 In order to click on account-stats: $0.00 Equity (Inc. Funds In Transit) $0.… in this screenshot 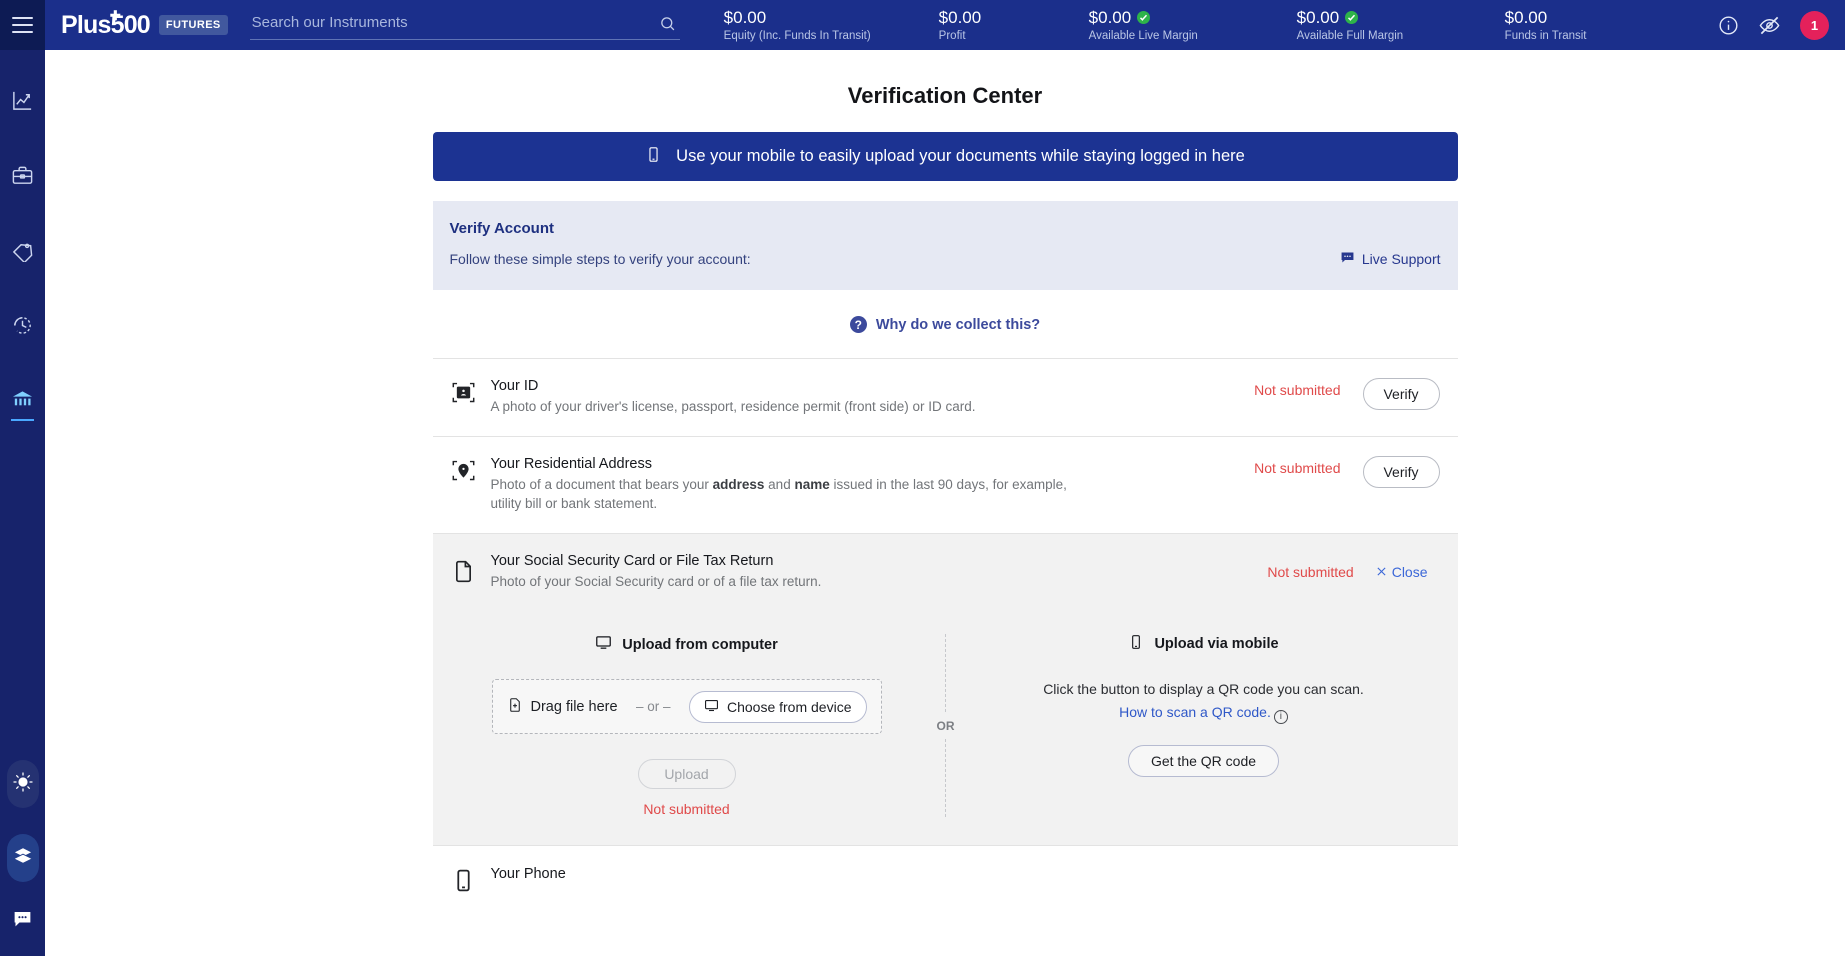, I will do `click(1184, 25)`.